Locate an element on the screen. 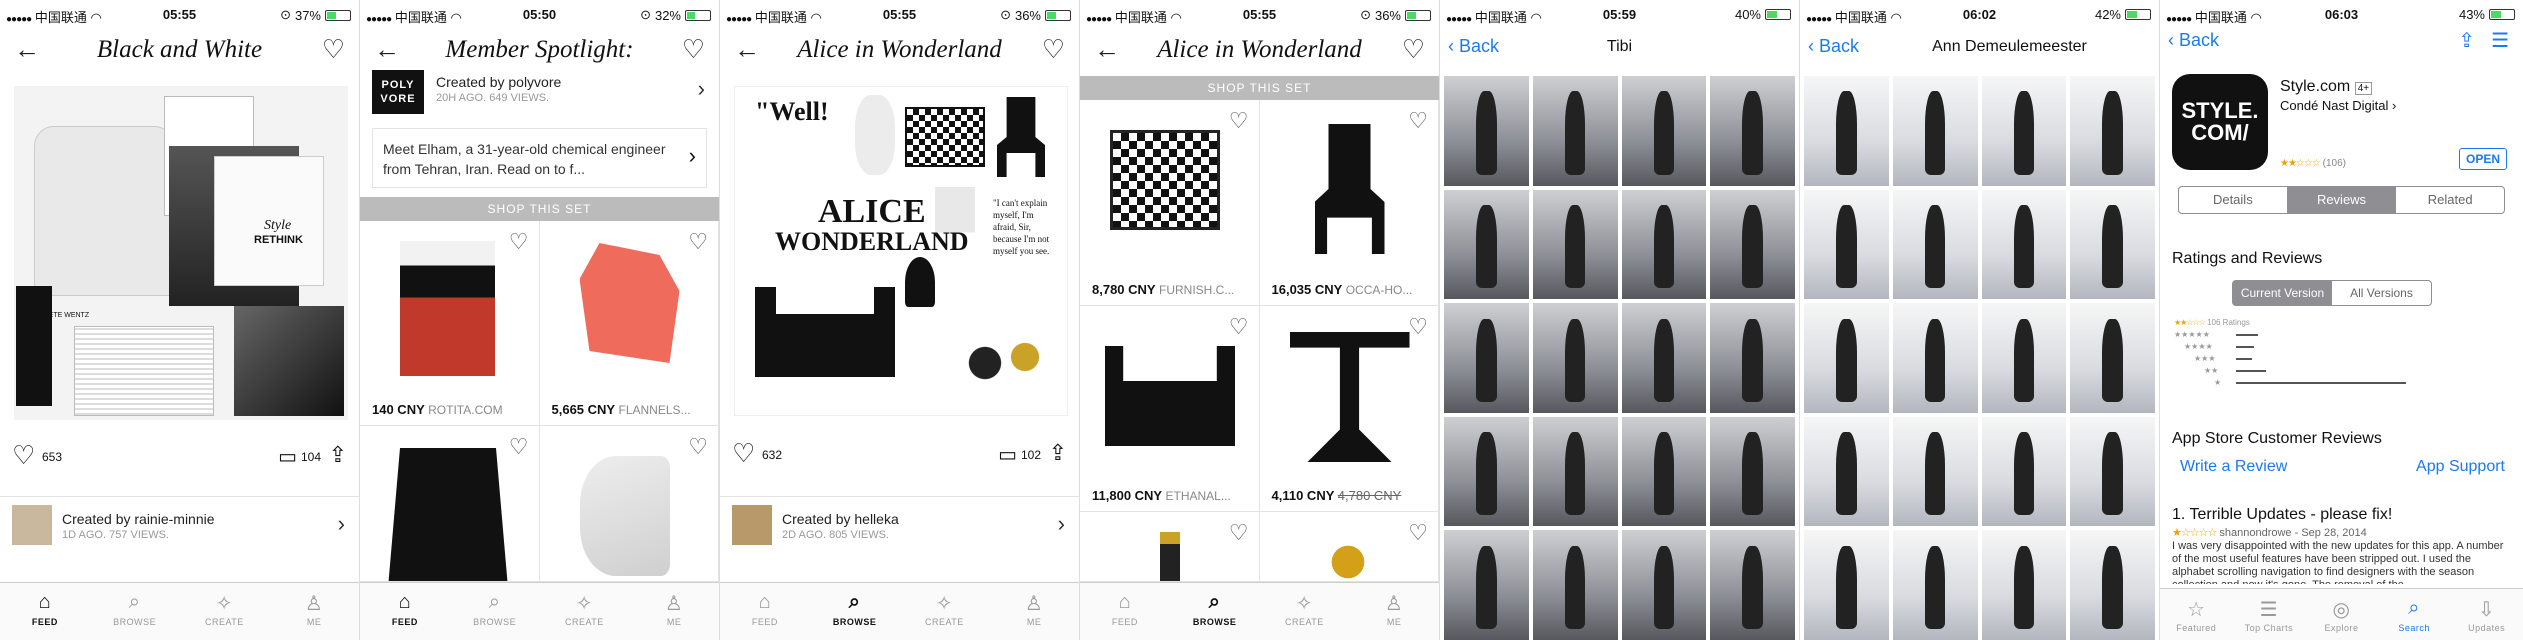  product-cell: ♡ 4,110 CNY 4,780 CNY is located at coordinates (1349, 409).